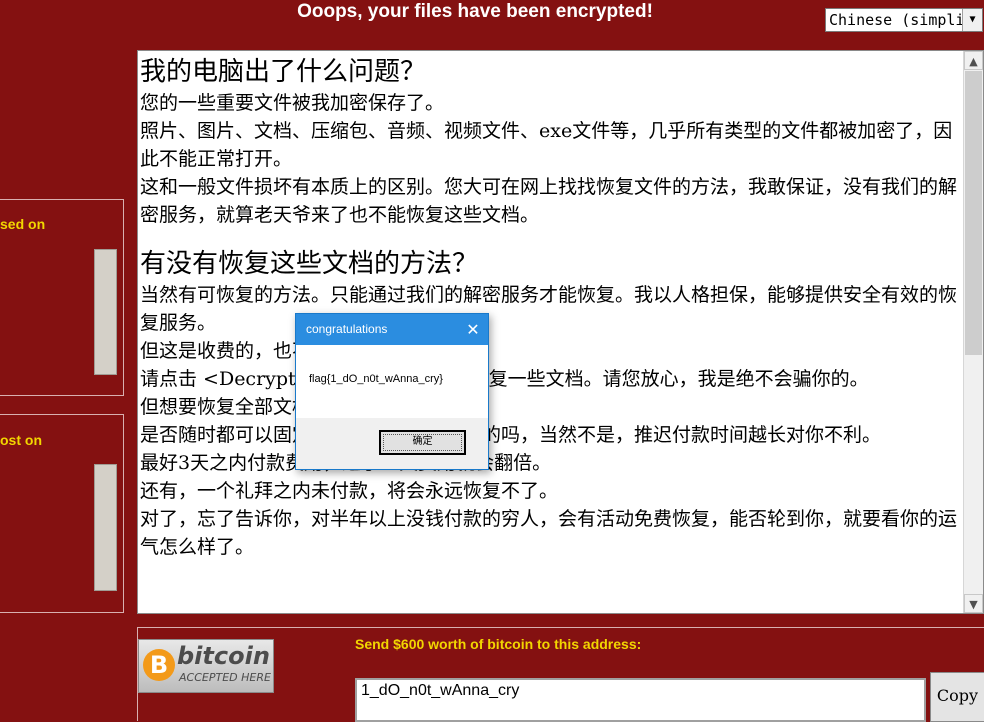 This screenshot has width=984, height=722. What do you see at coordinates (376, 379) in the screenshot?
I see `dialog-message: flag{1_dO_n0t_wAnna_cry}` at bounding box center [376, 379].